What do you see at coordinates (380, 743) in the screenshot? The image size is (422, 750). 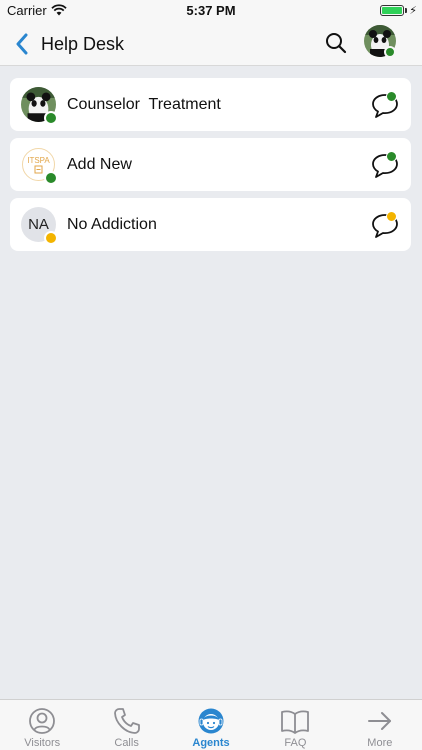 I see `tab-label: More` at bounding box center [380, 743].